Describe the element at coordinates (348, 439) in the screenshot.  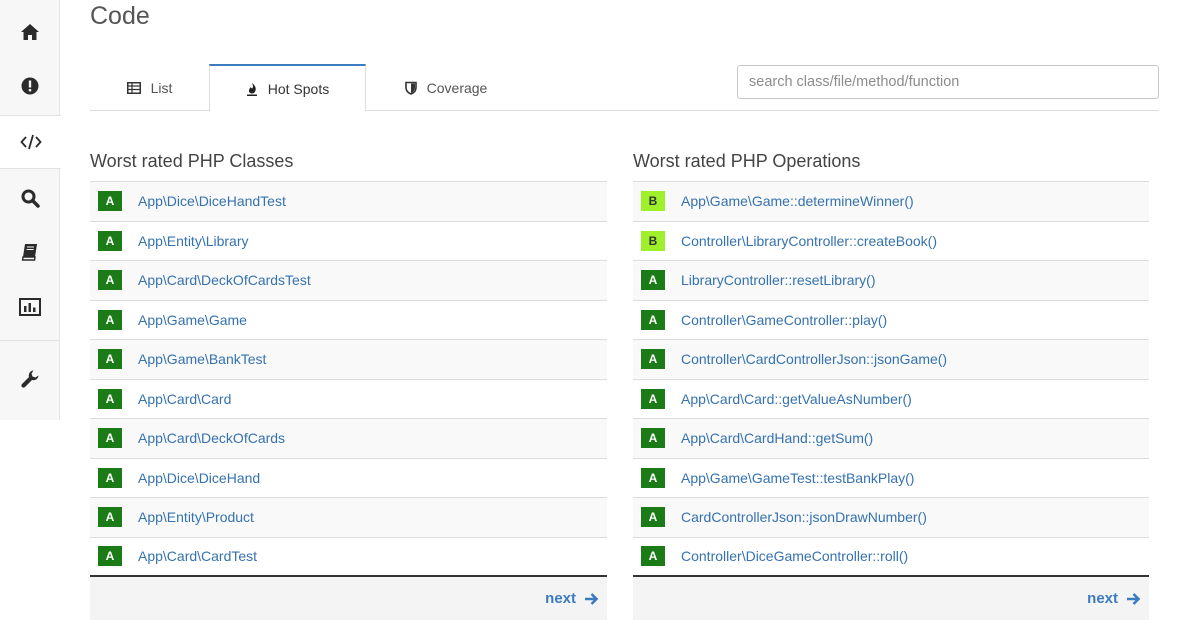
I see `list-item: A App\Card\DeckOfCards` at that location.